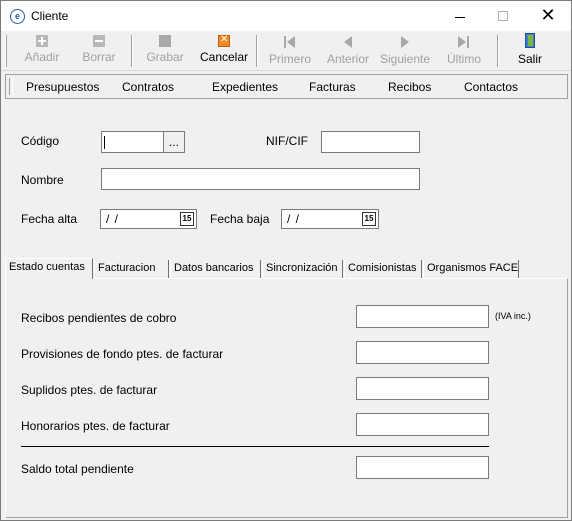 This screenshot has height=521, width=572. I want to click on exit-button-label: Salir, so click(529, 59).